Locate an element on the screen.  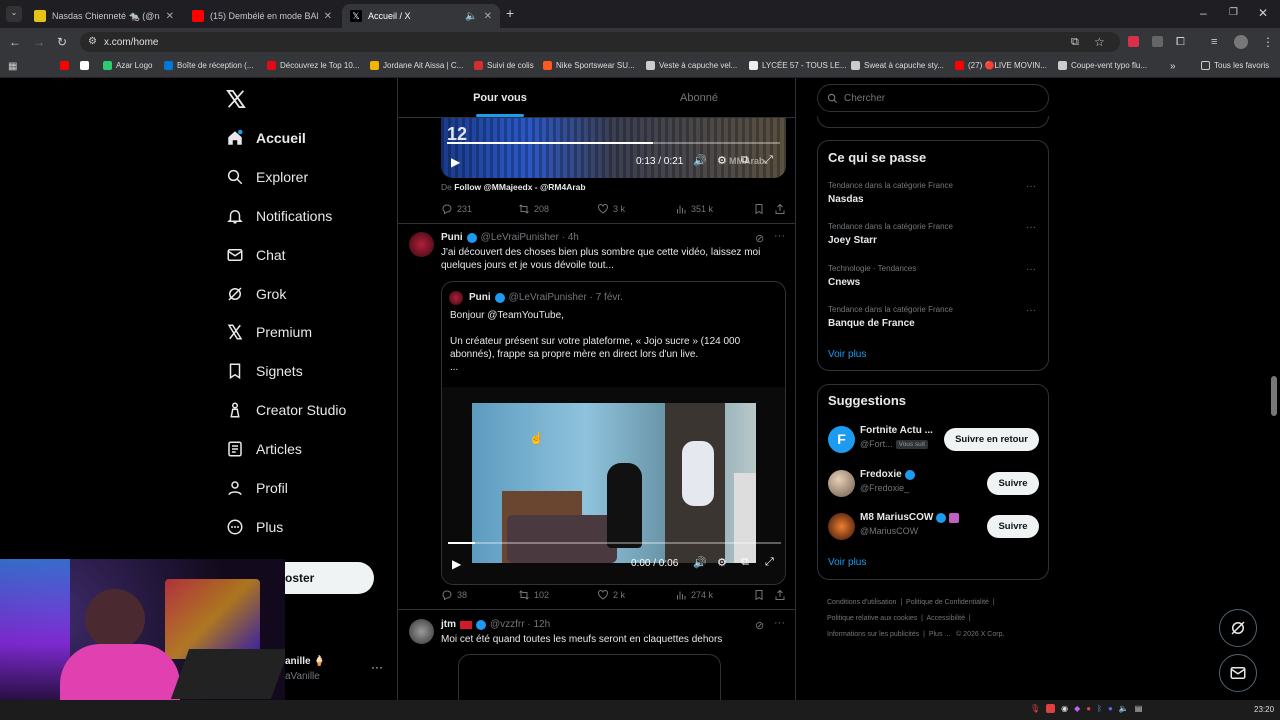
media-icon: ≡ is located at coordinates (1214, 42).